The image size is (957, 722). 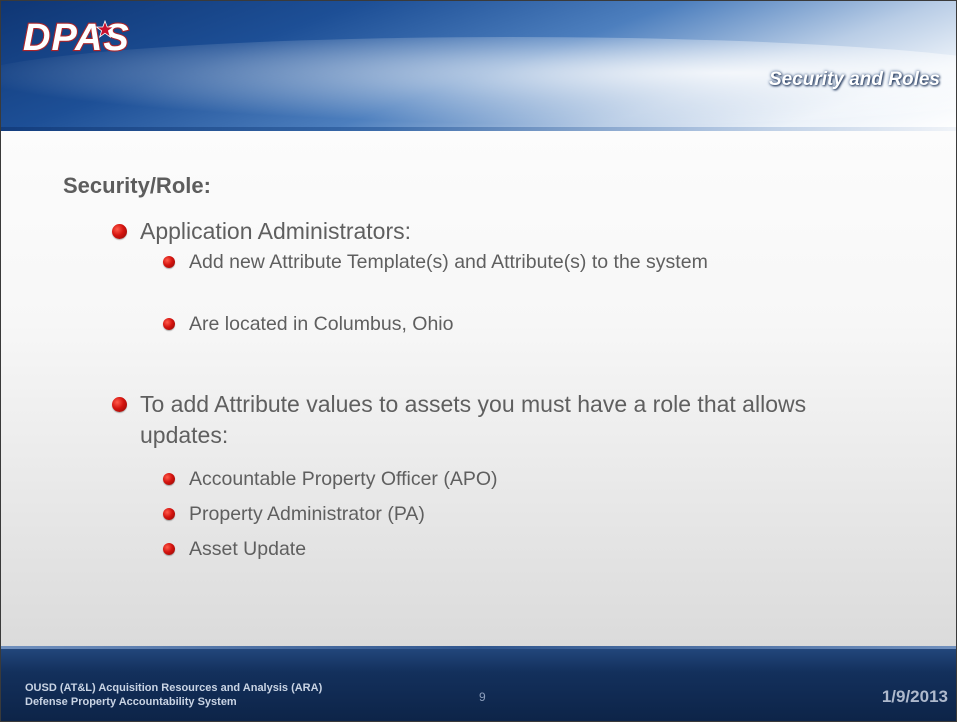 I want to click on bullet-text: Accountable Property Officer (APO), so click(x=343, y=479).